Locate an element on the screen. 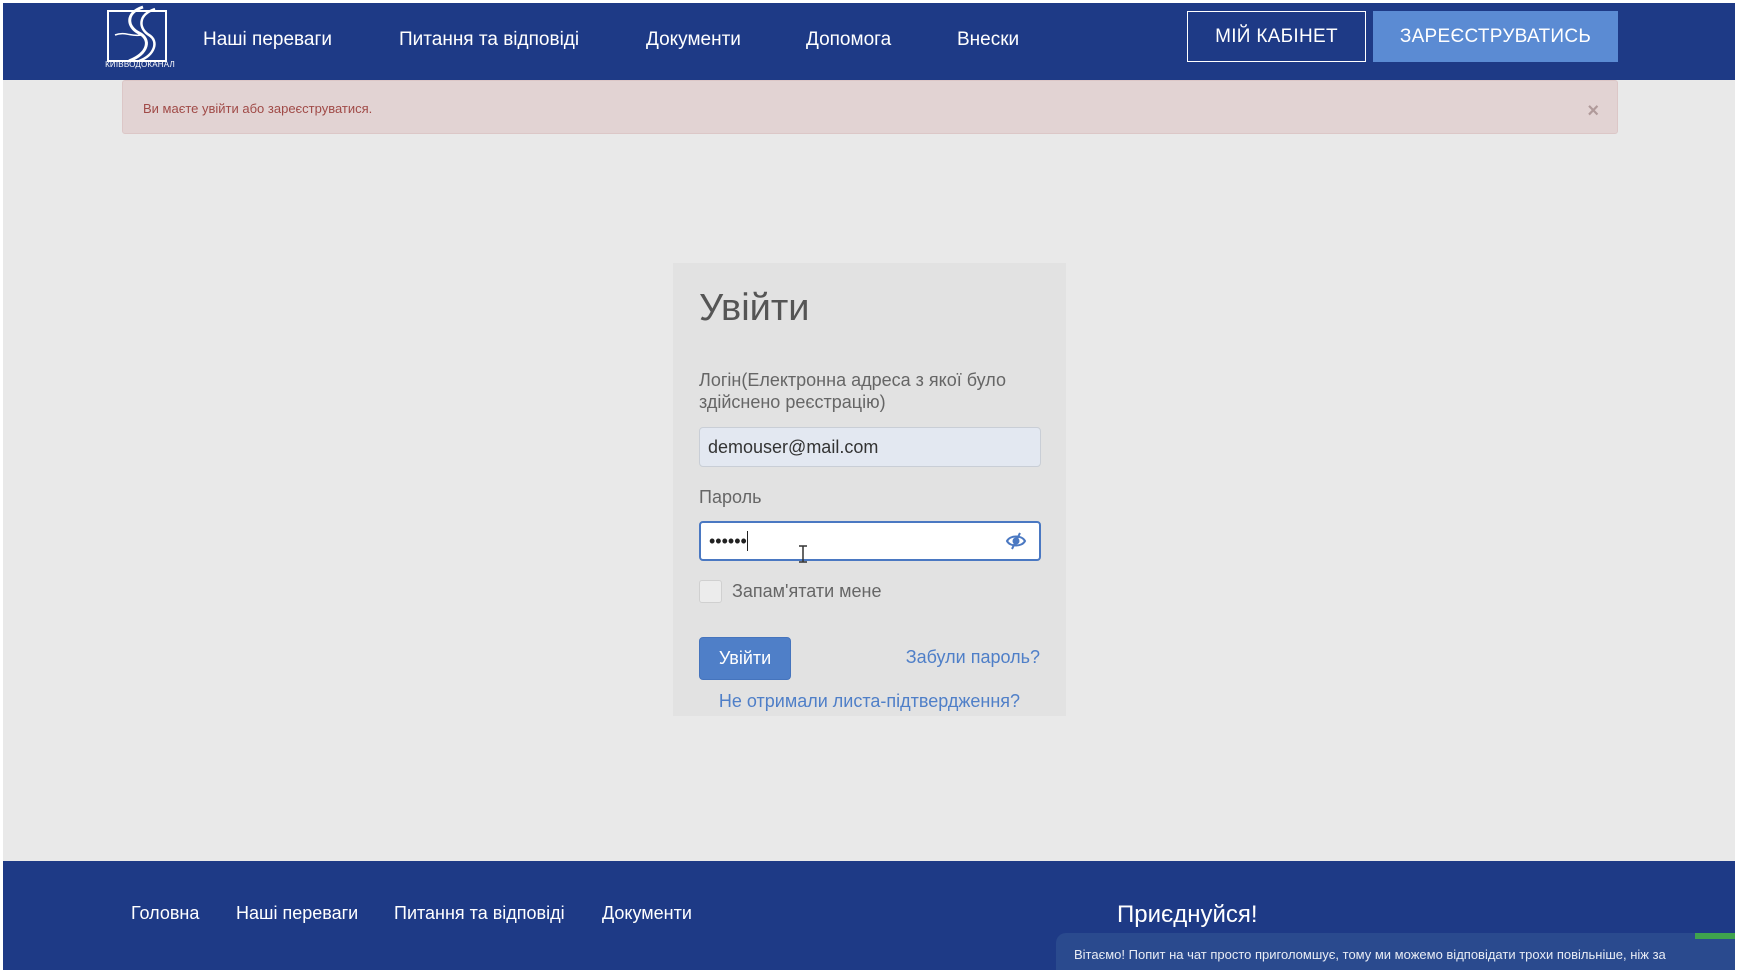 This screenshot has height=970, width=1738. forgot-password-link: Забули пароль? is located at coordinates (973, 657).